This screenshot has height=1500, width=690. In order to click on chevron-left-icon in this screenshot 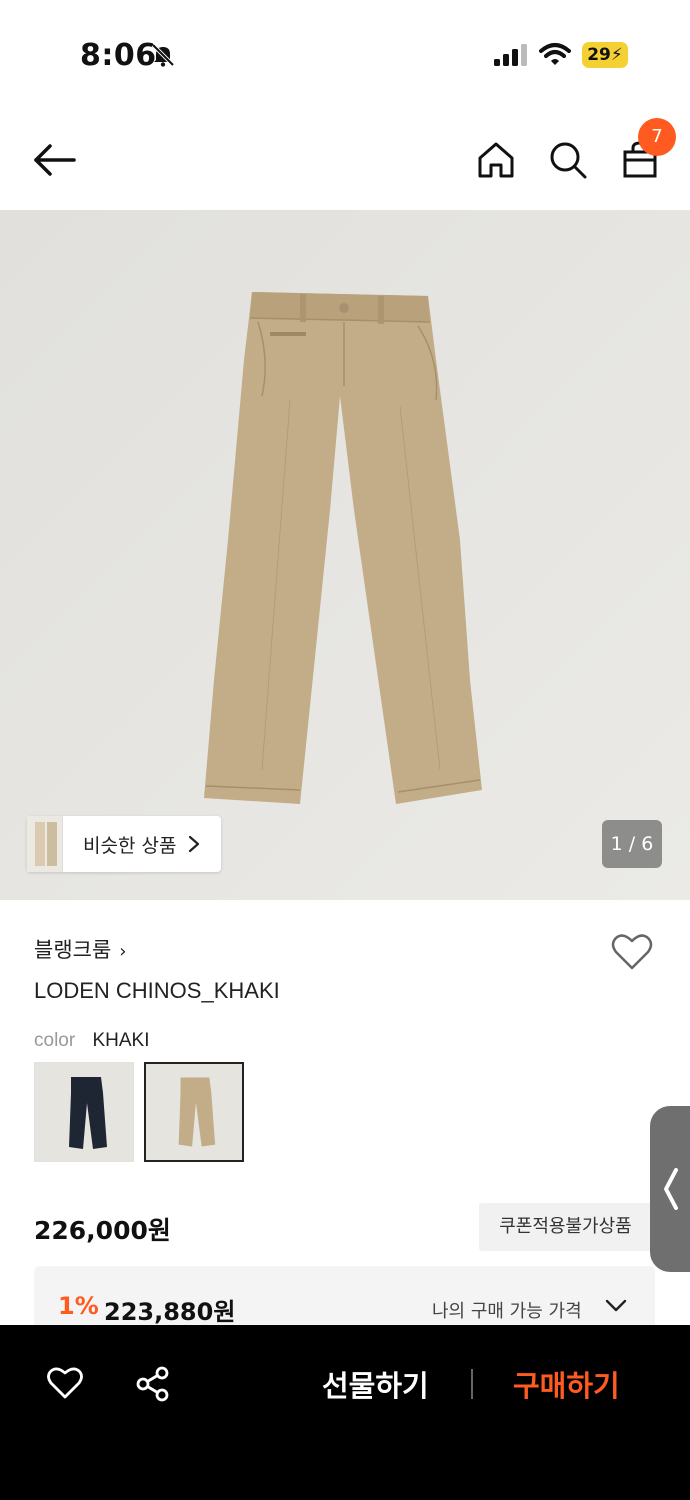, I will do `click(671, 1189)`.